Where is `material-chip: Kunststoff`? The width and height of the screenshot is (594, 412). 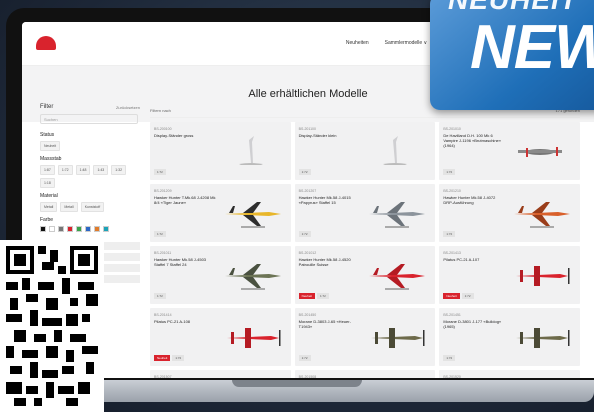 material-chip: Kunststoff is located at coordinates (92, 207).